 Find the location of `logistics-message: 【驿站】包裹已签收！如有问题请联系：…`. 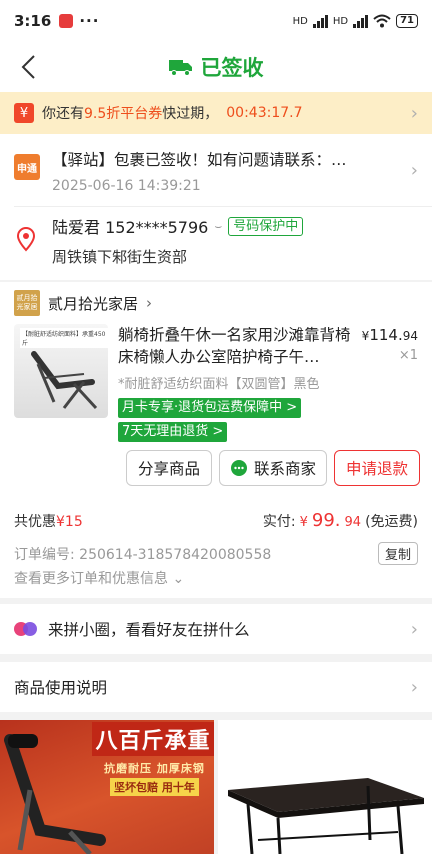

logistics-message: 【驿站】包裹已签收！如有问题请联系：… is located at coordinates (199, 160).